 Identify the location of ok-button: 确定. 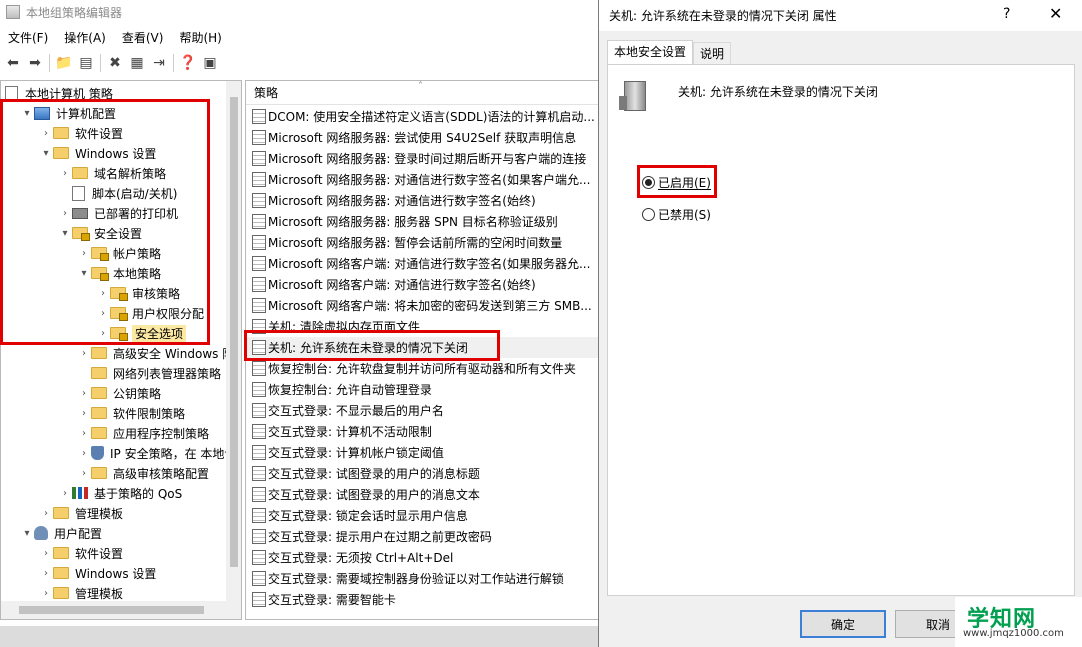
(843, 624).